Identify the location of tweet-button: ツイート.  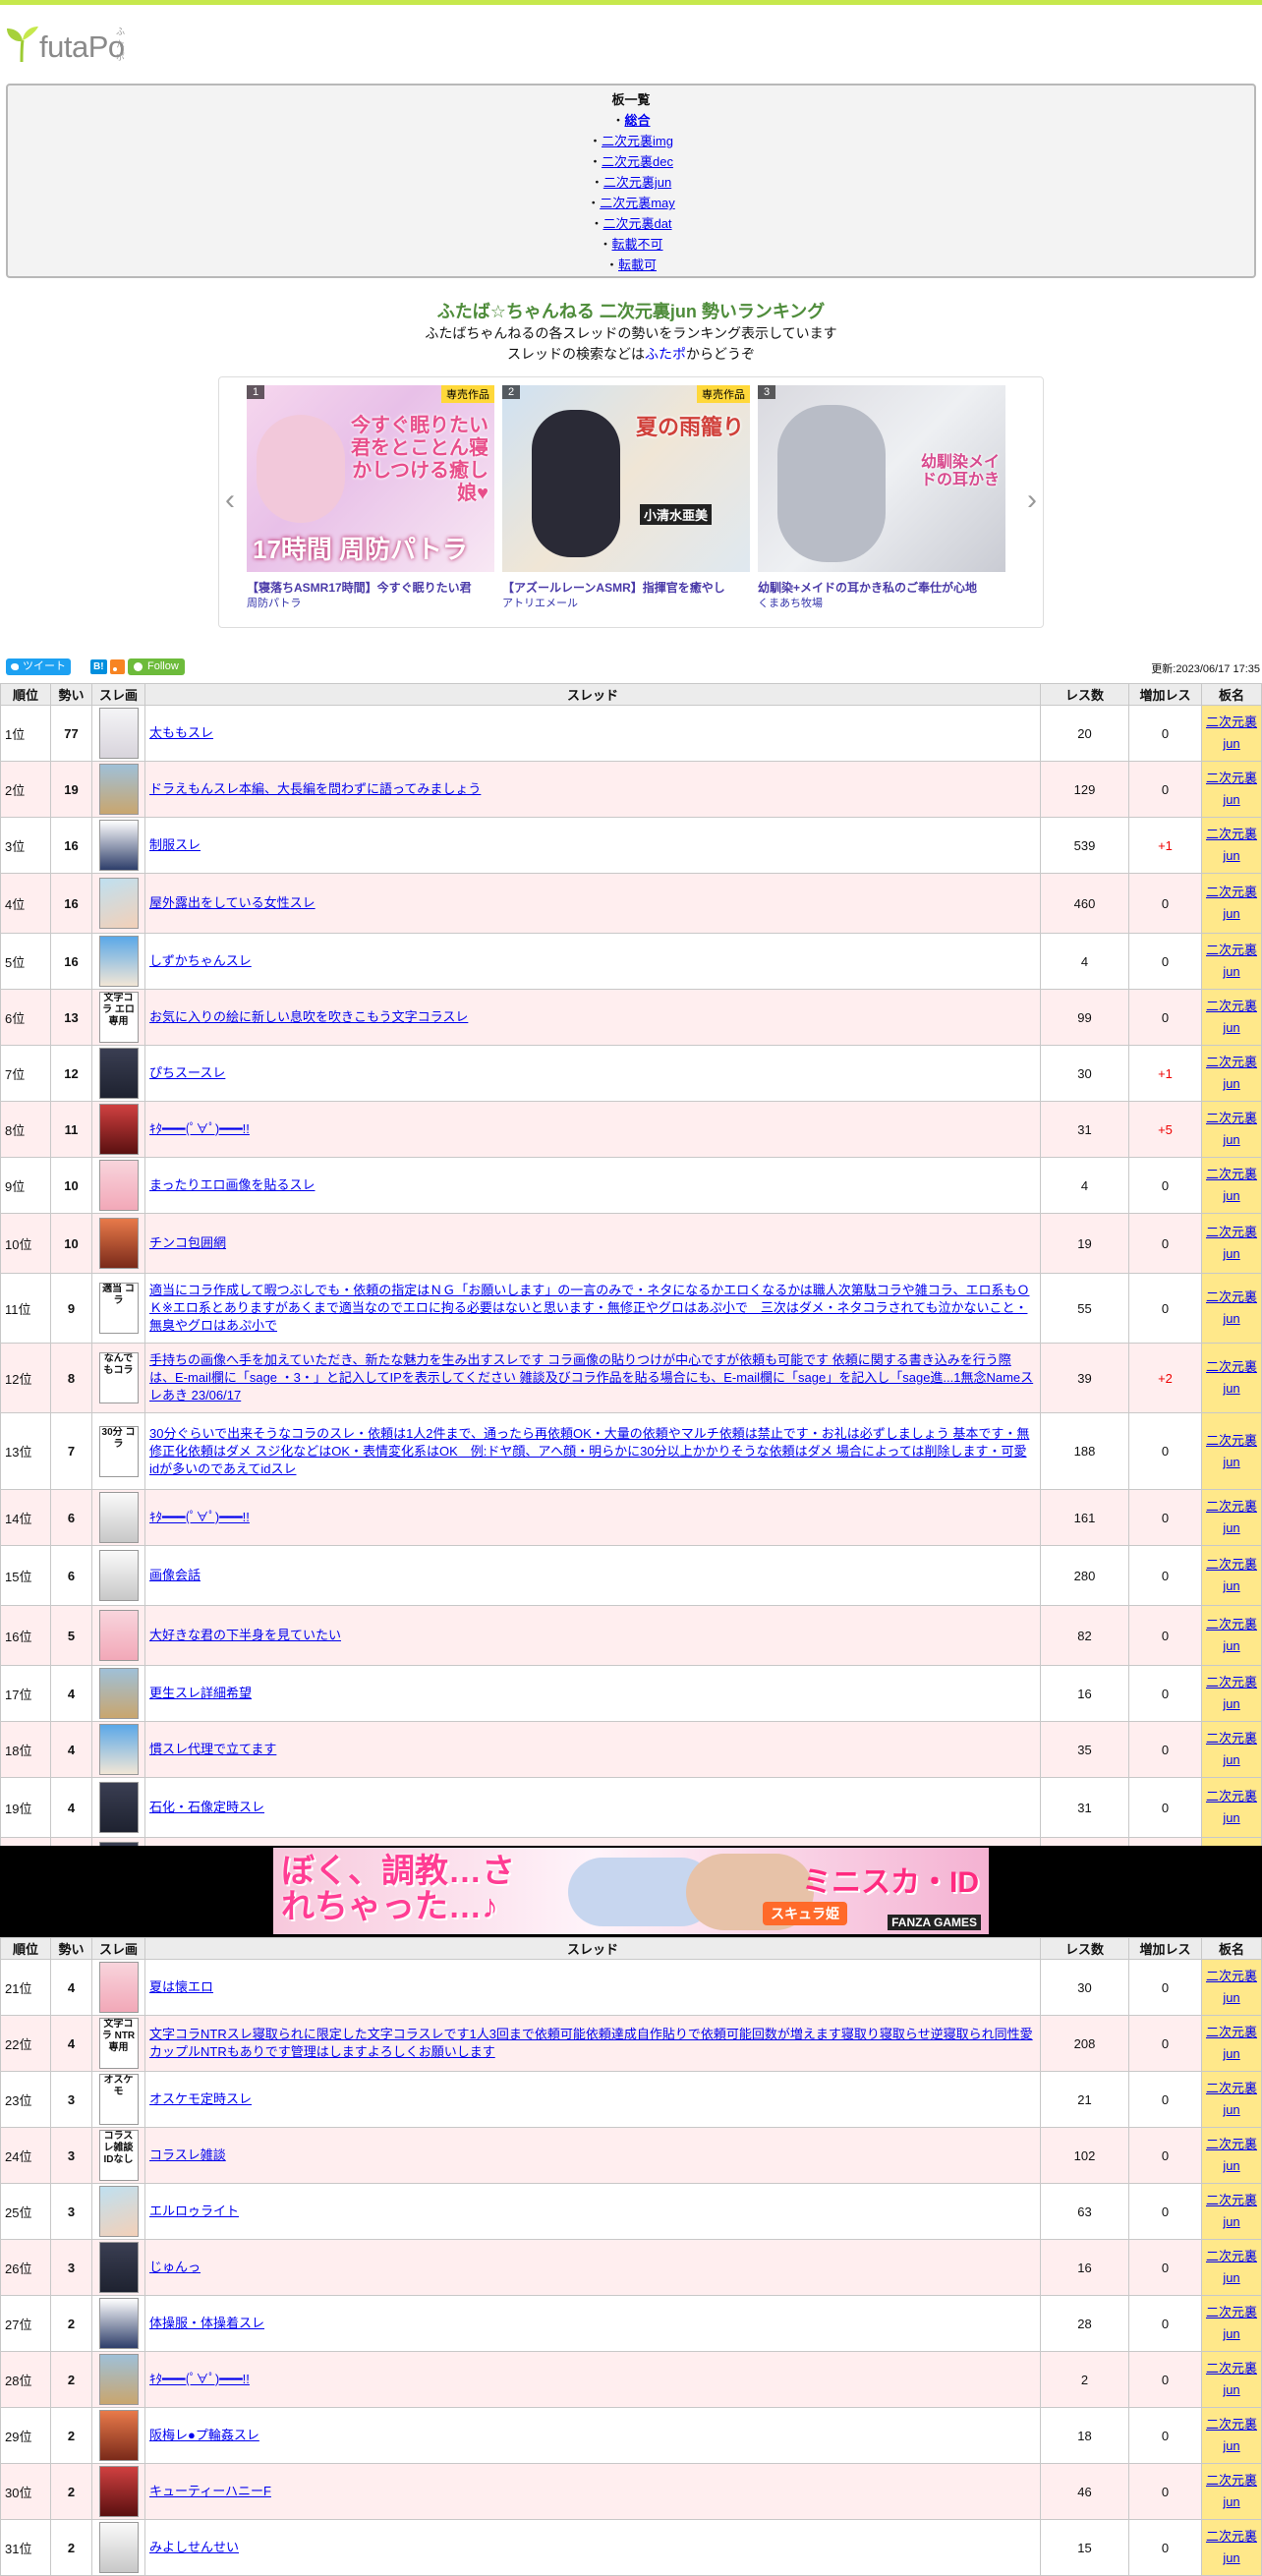
(38, 667).